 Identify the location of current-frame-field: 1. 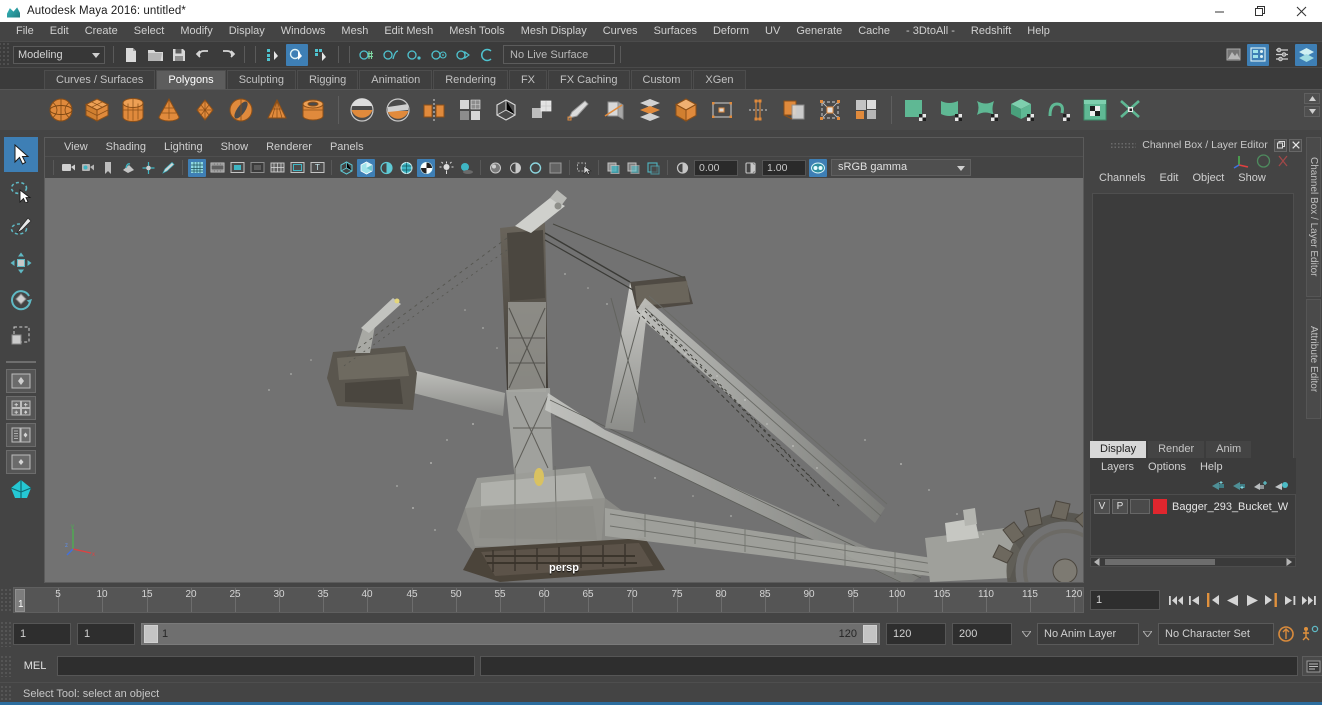
(1125, 600).